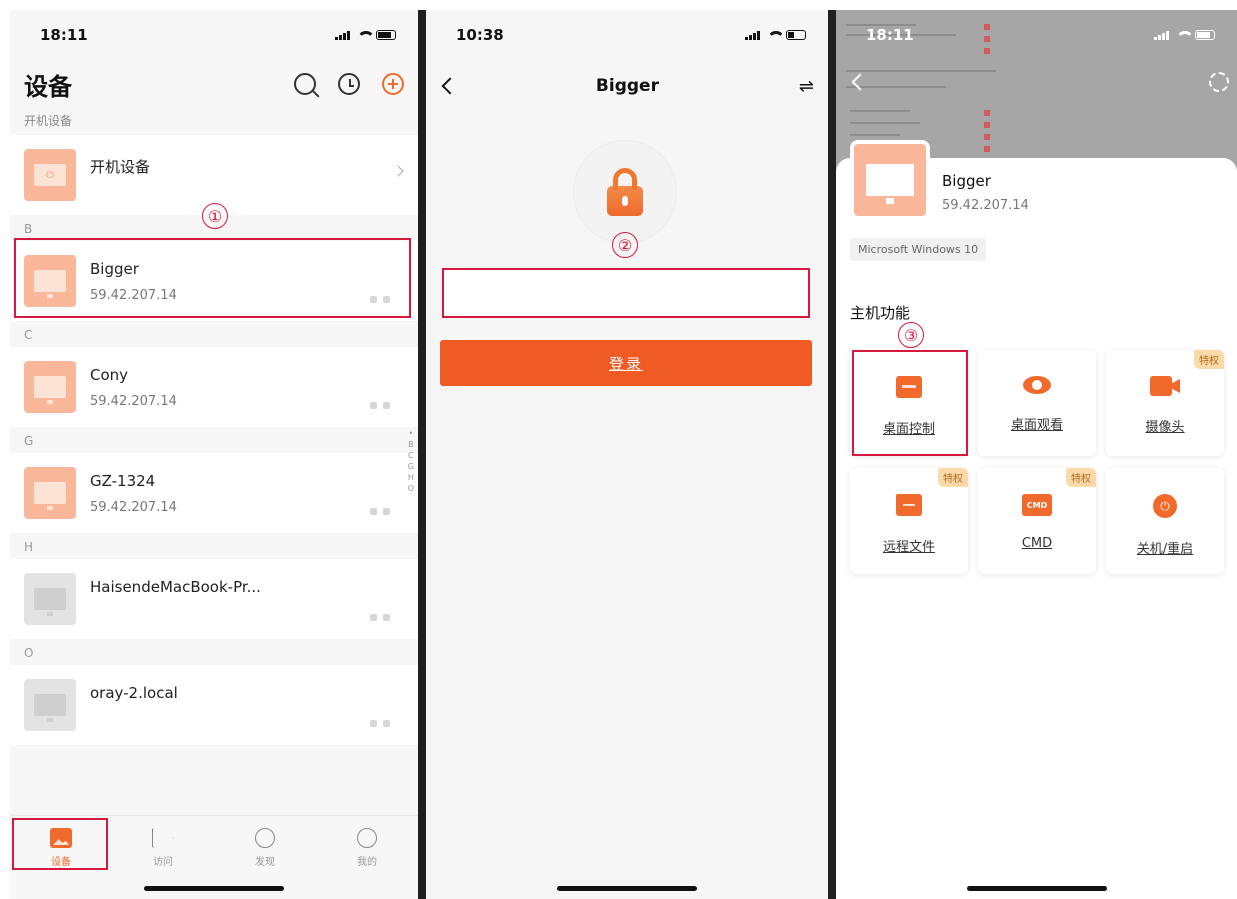  What do you see at coordinates (966, 181) in the screenshot?
I see `host-name: Bigger` at bounding box center [966, 181].